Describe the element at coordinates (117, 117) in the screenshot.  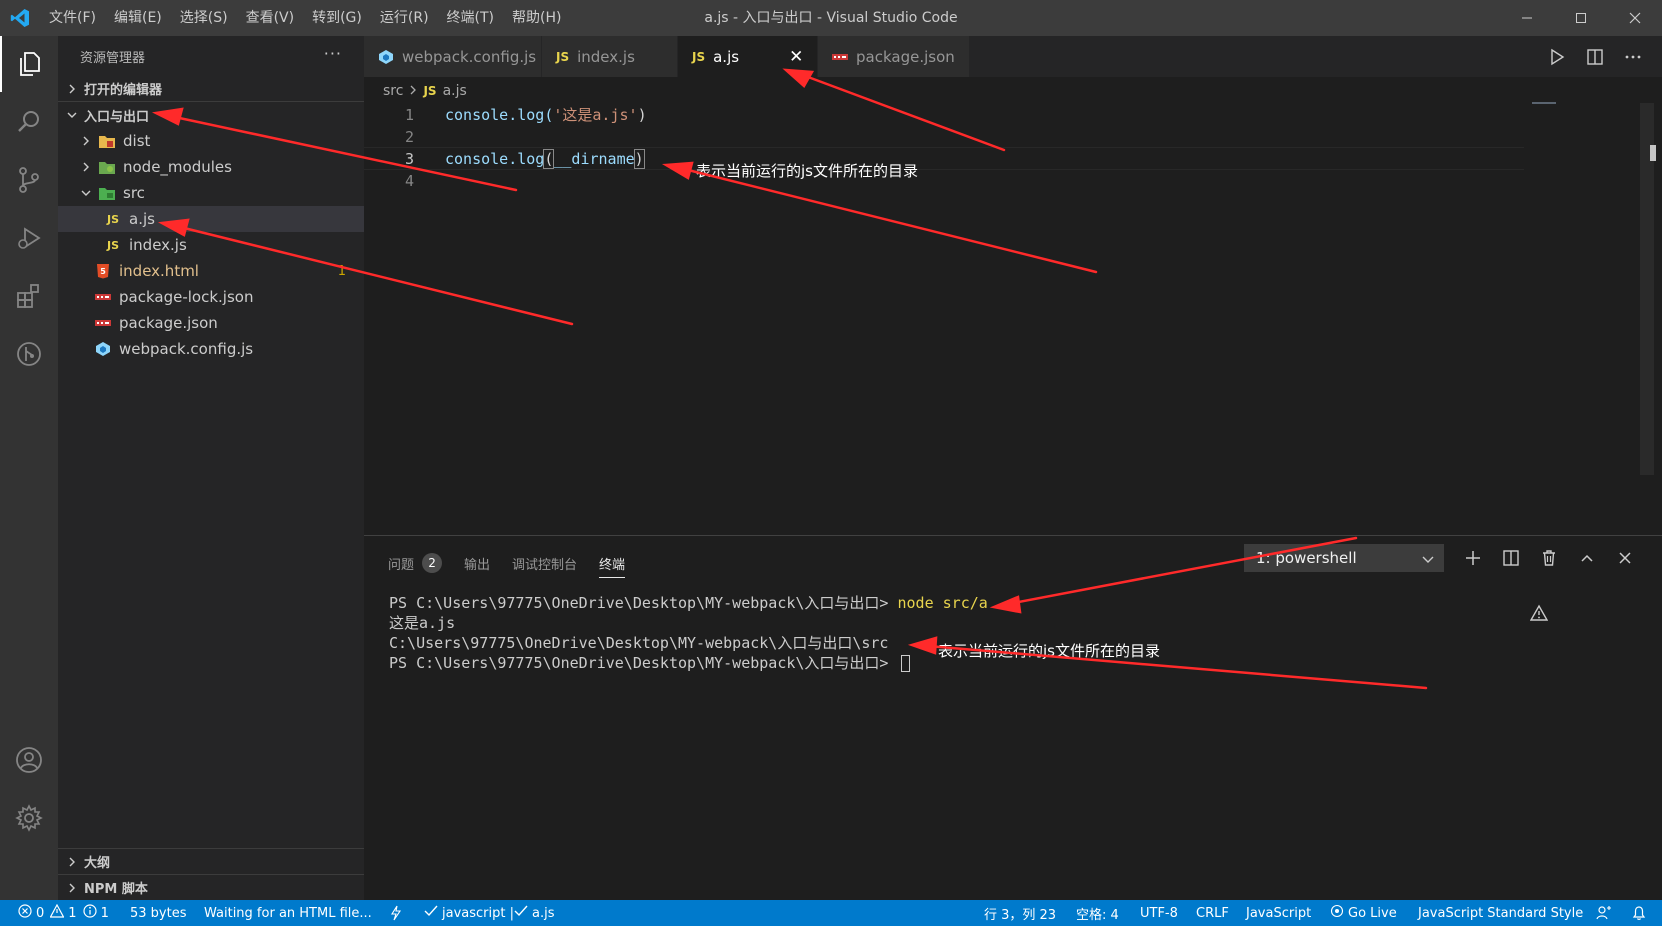
I see `project-folder-label: 入口与出口` at that location.